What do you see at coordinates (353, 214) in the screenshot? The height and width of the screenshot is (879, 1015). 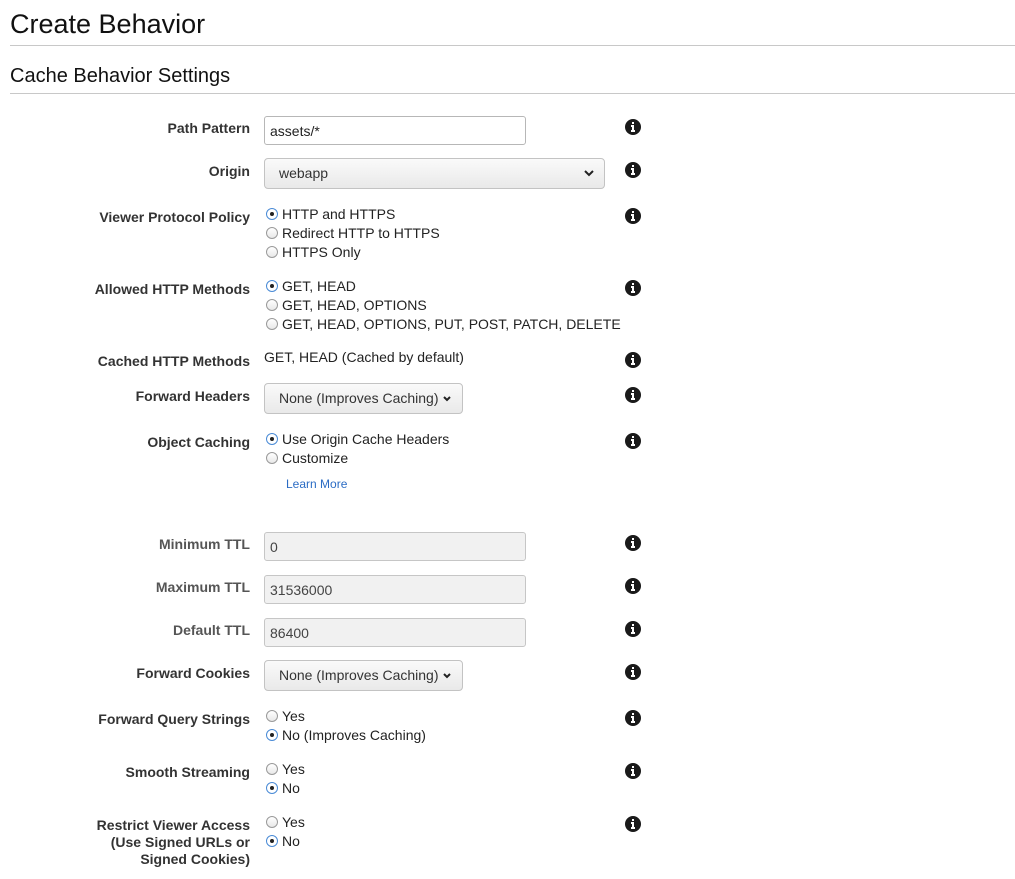 I see `radio-option: HTTP and HTTPS` at bounding box center [353, 214].